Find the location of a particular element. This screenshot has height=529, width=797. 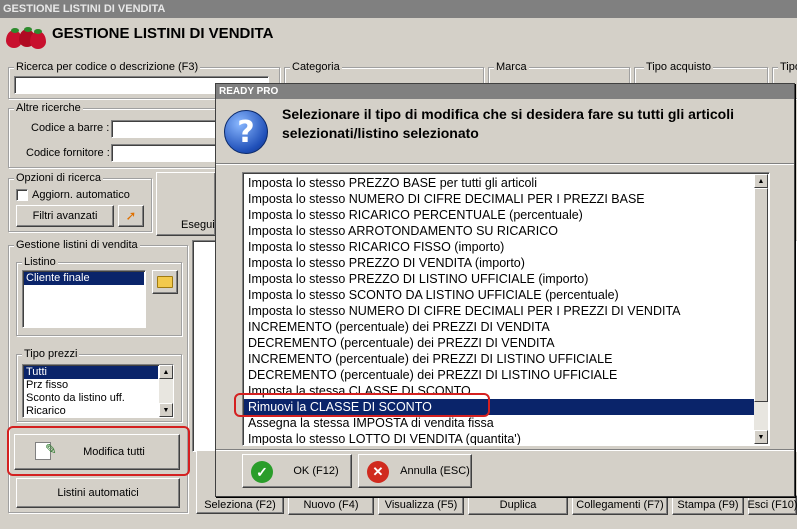

listino-label: Listino is located at coordinates (40, 262).